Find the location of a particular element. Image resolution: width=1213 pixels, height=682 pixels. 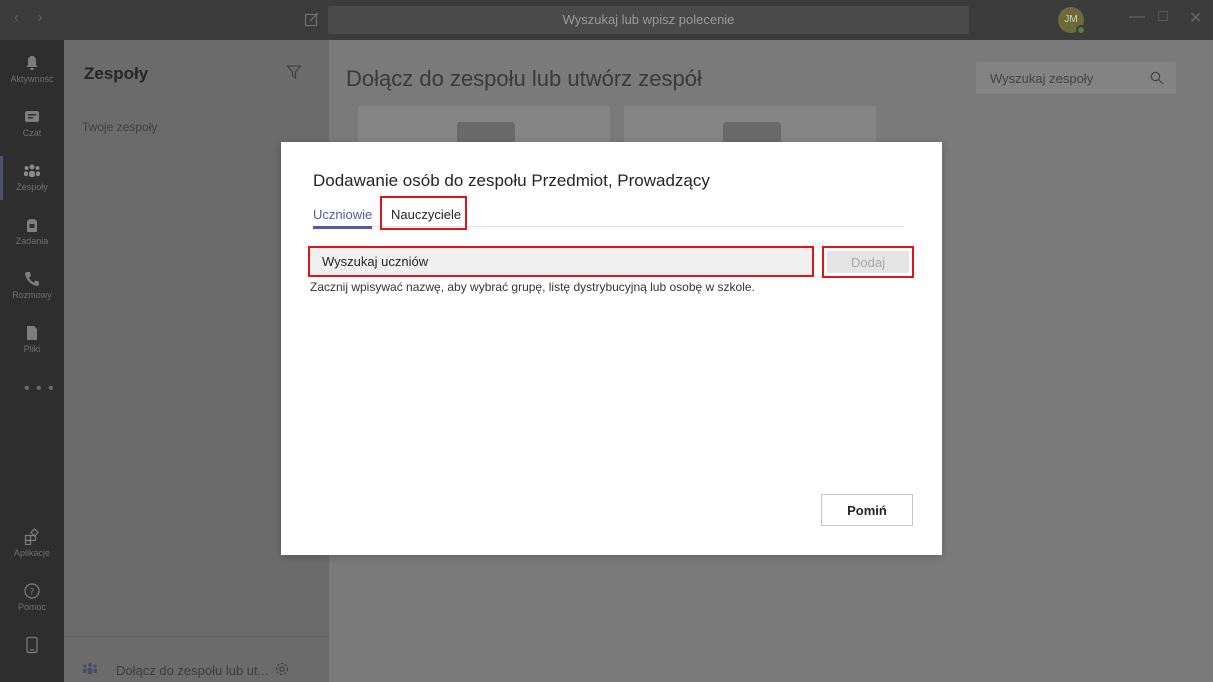

gear-icon is located at coordinates (282, 669).